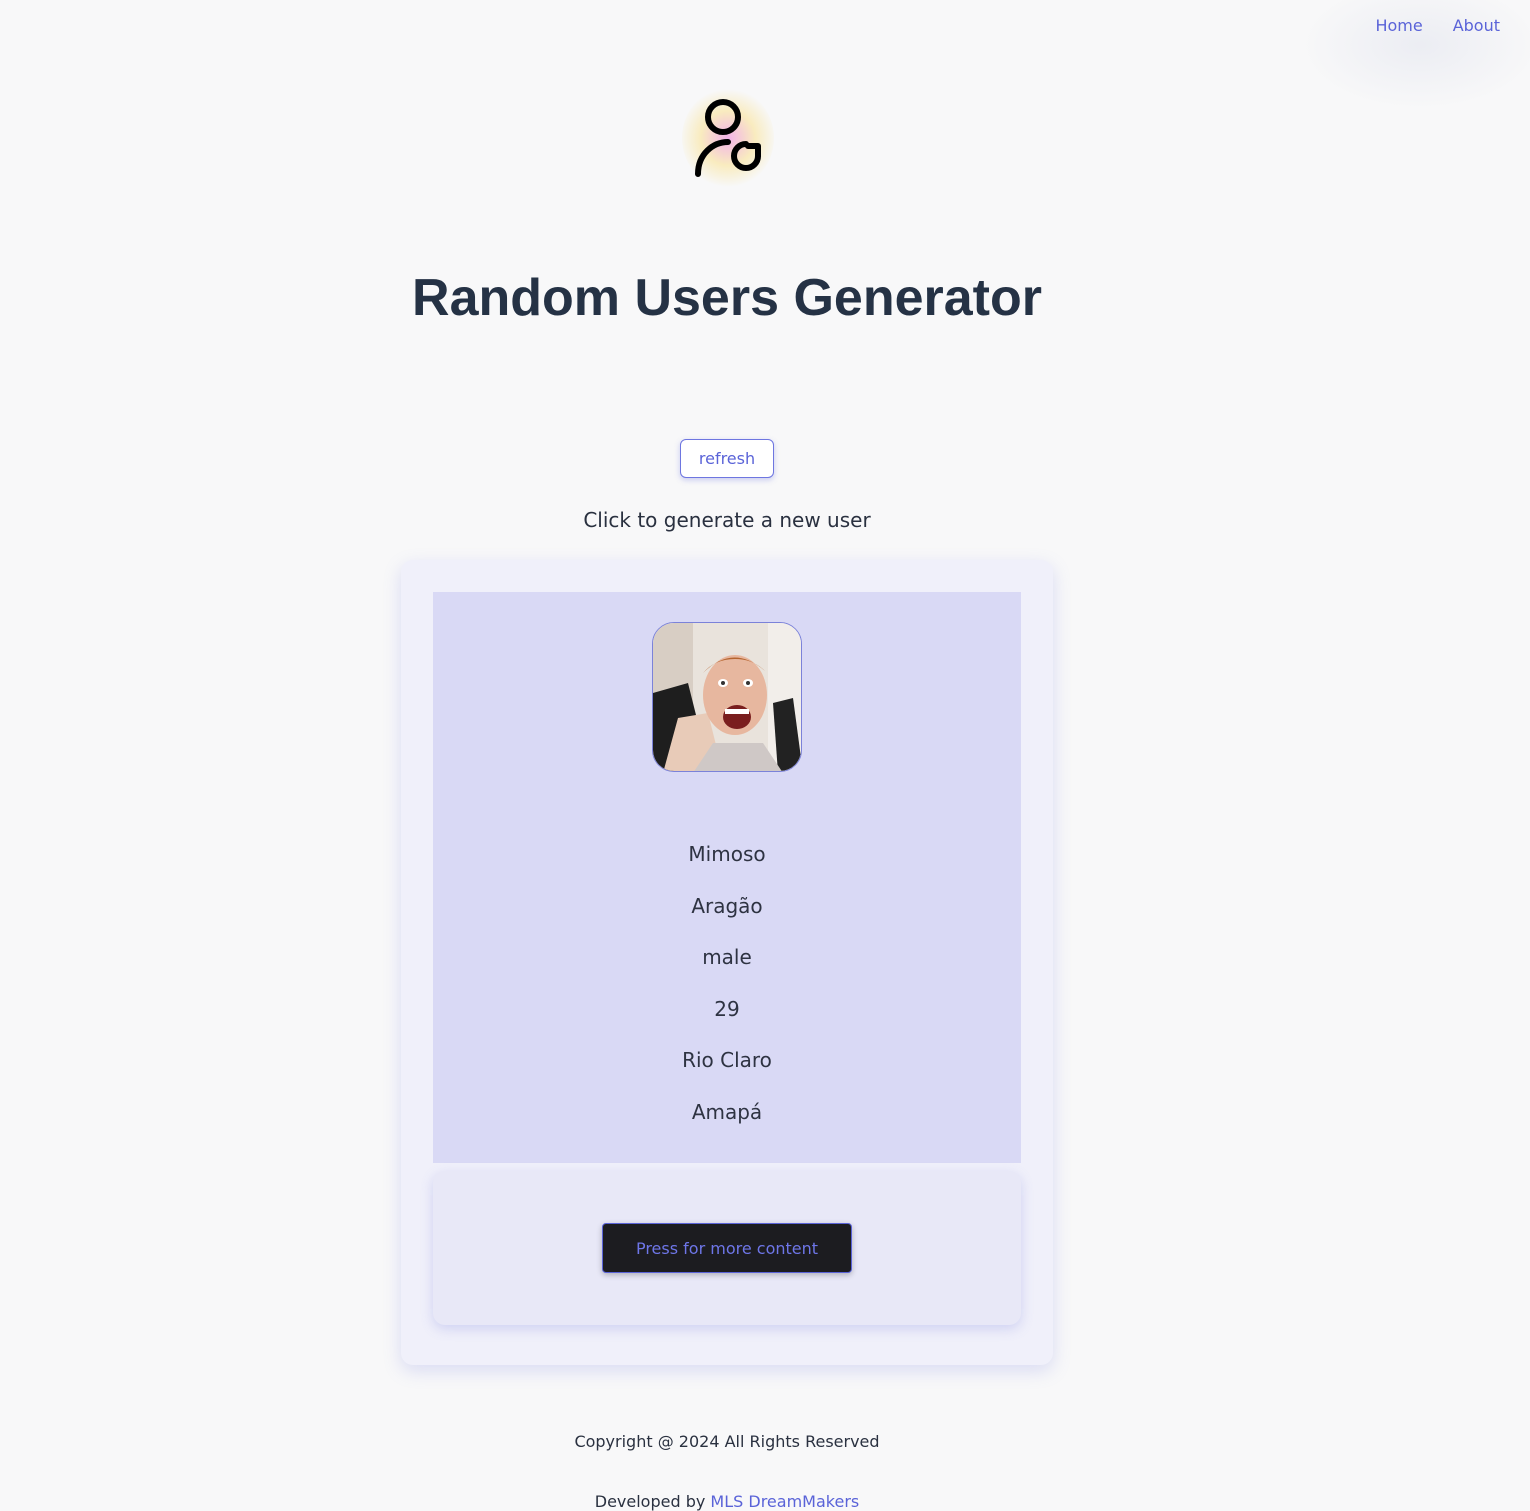  I want to click on top-nav: Home About, so click(1437, 25).